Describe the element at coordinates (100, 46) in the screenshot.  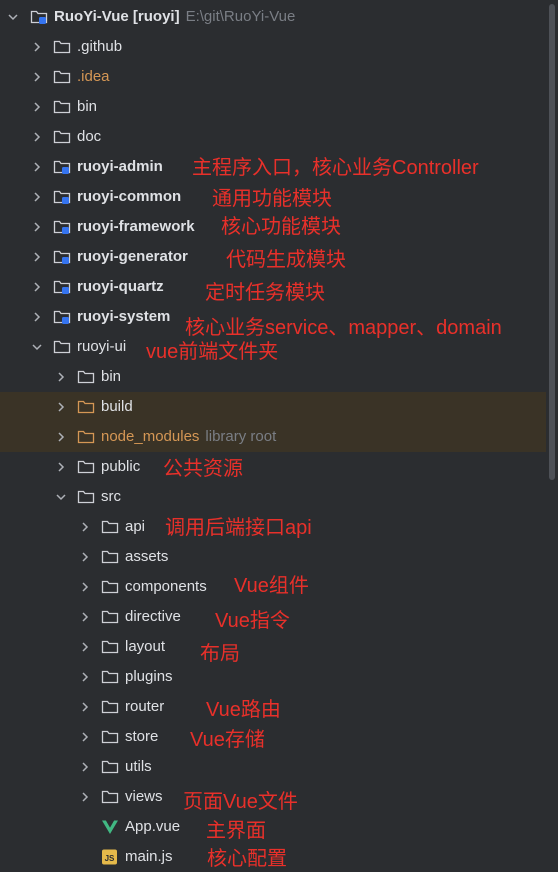
I see `tree-label: .github` at that location.